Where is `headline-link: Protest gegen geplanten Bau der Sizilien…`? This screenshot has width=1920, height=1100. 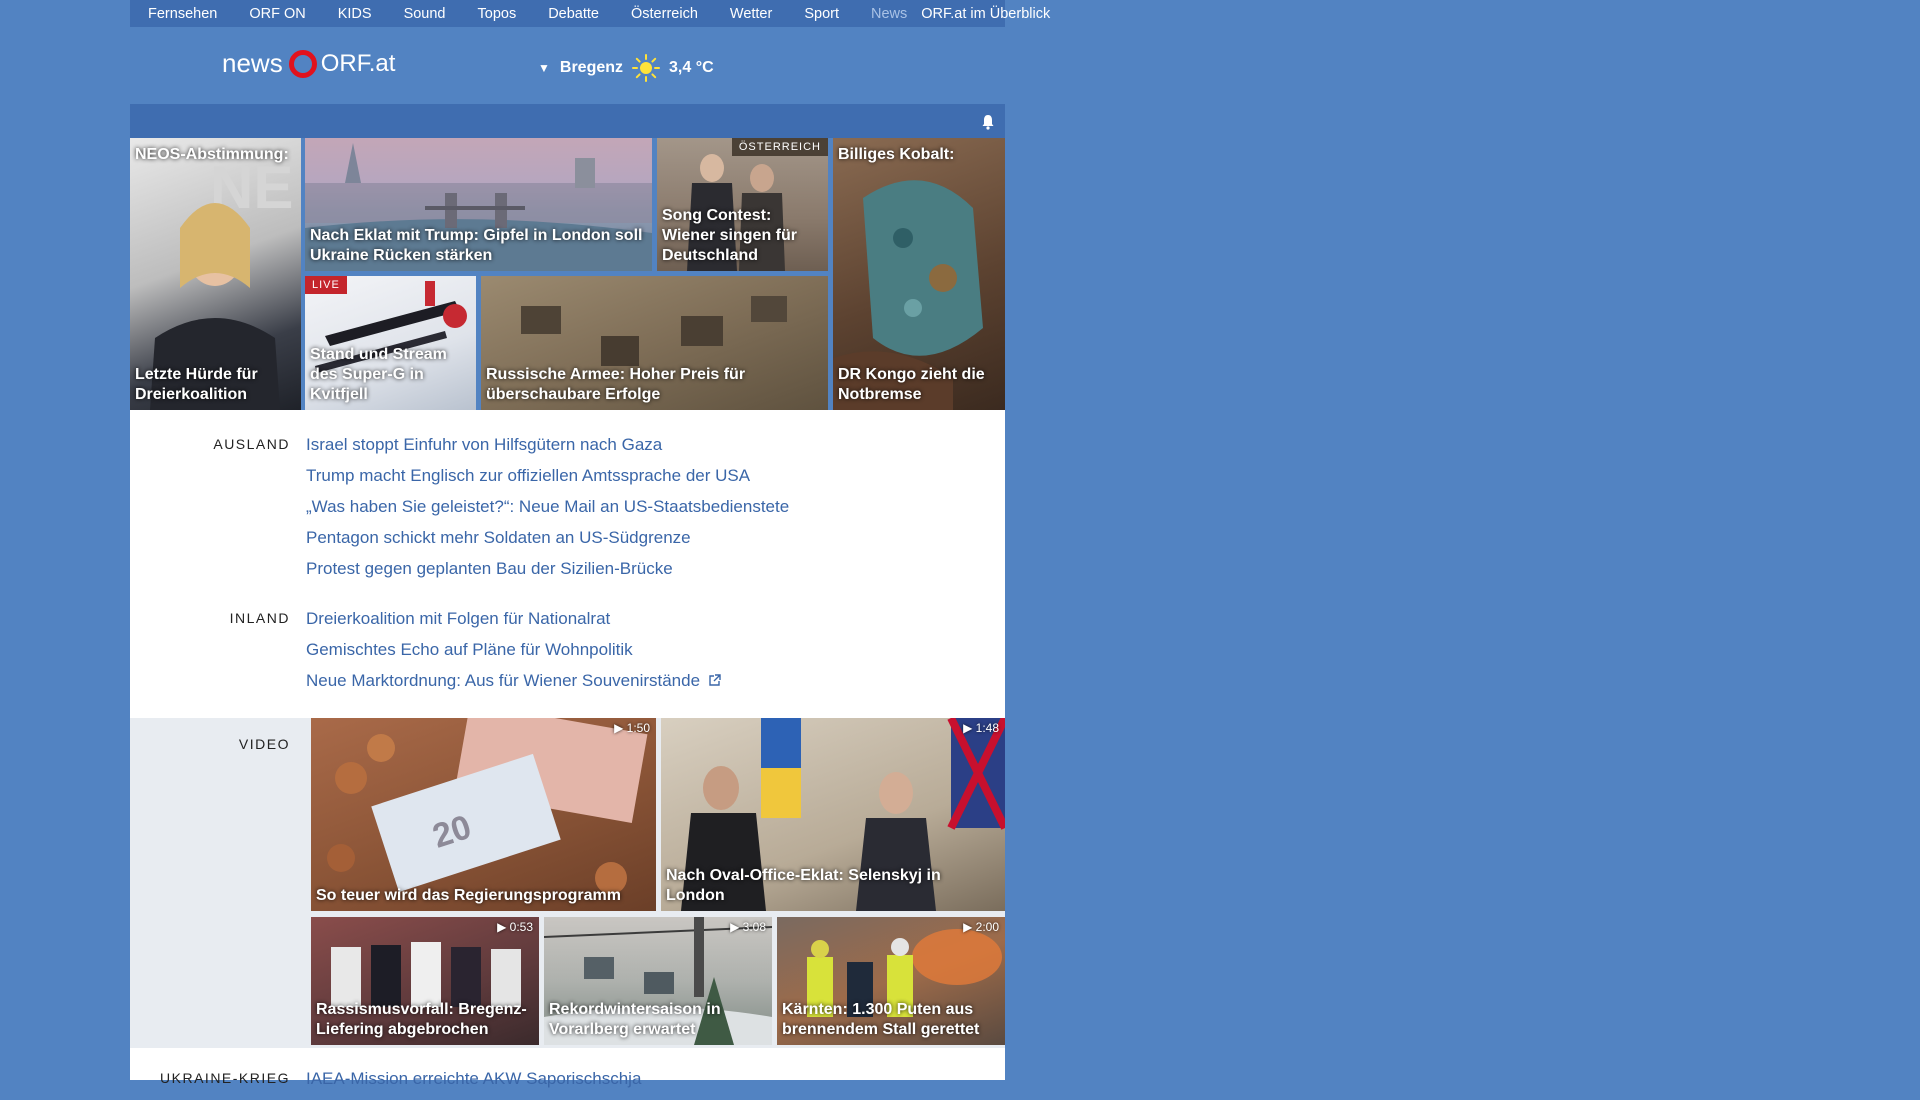 headline-link: Protest gegen geplanten Bau der Sizilien… is located at coordinates (547, 574).